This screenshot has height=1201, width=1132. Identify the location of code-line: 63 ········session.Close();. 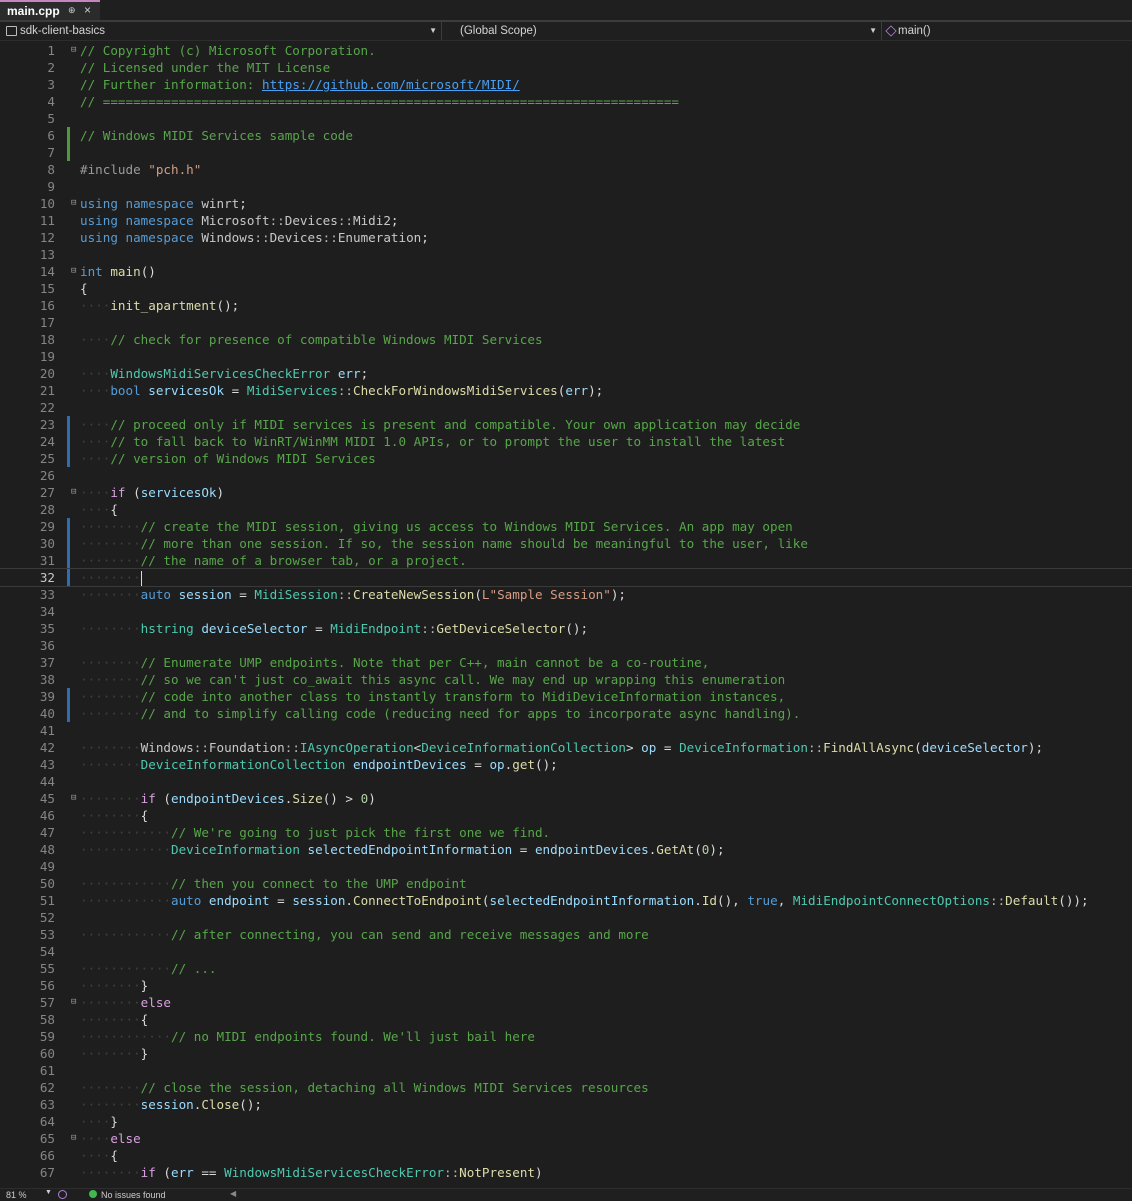
(566, 1104).